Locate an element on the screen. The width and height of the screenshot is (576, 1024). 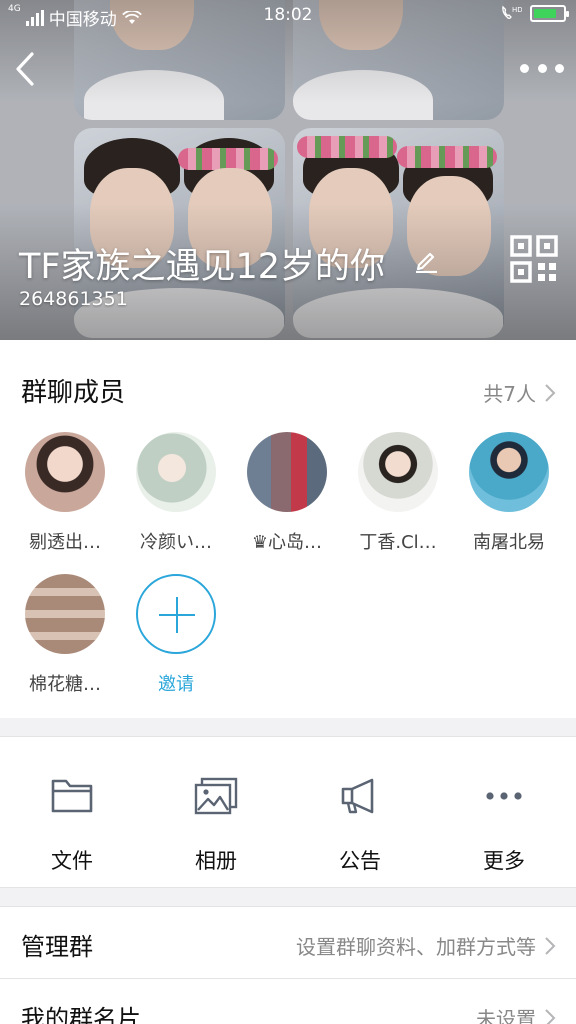
edit-pencil-icon is located at coordinates (426, 260).